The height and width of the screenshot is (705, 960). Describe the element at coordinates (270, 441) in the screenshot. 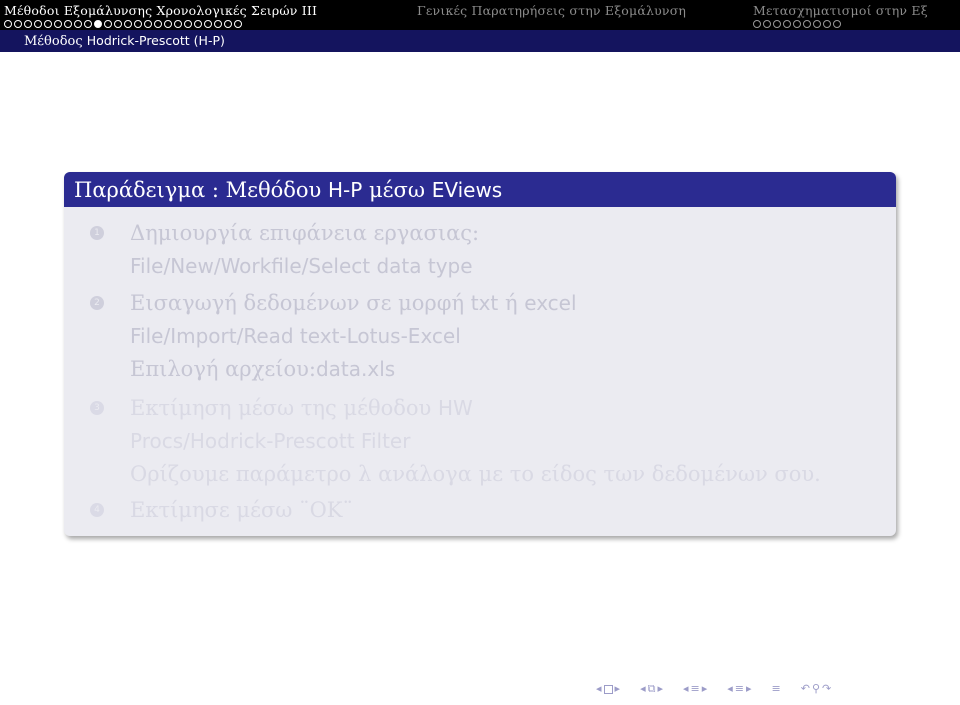

I see `menu-path: Procs/Hodrick-Prescott Filter` at that location.